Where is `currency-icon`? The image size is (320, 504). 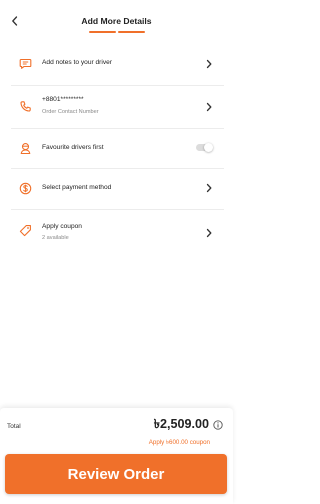 currency-icon is located at coordinates (25, 188).